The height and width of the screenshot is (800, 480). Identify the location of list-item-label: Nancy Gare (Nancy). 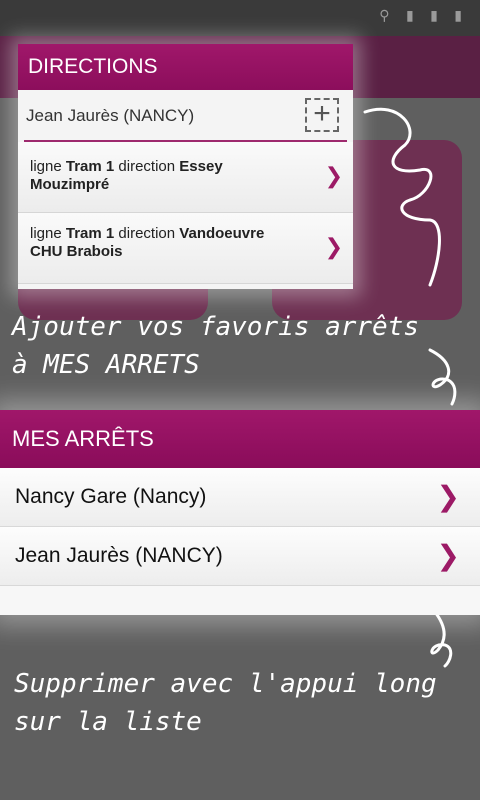
(111, 496).